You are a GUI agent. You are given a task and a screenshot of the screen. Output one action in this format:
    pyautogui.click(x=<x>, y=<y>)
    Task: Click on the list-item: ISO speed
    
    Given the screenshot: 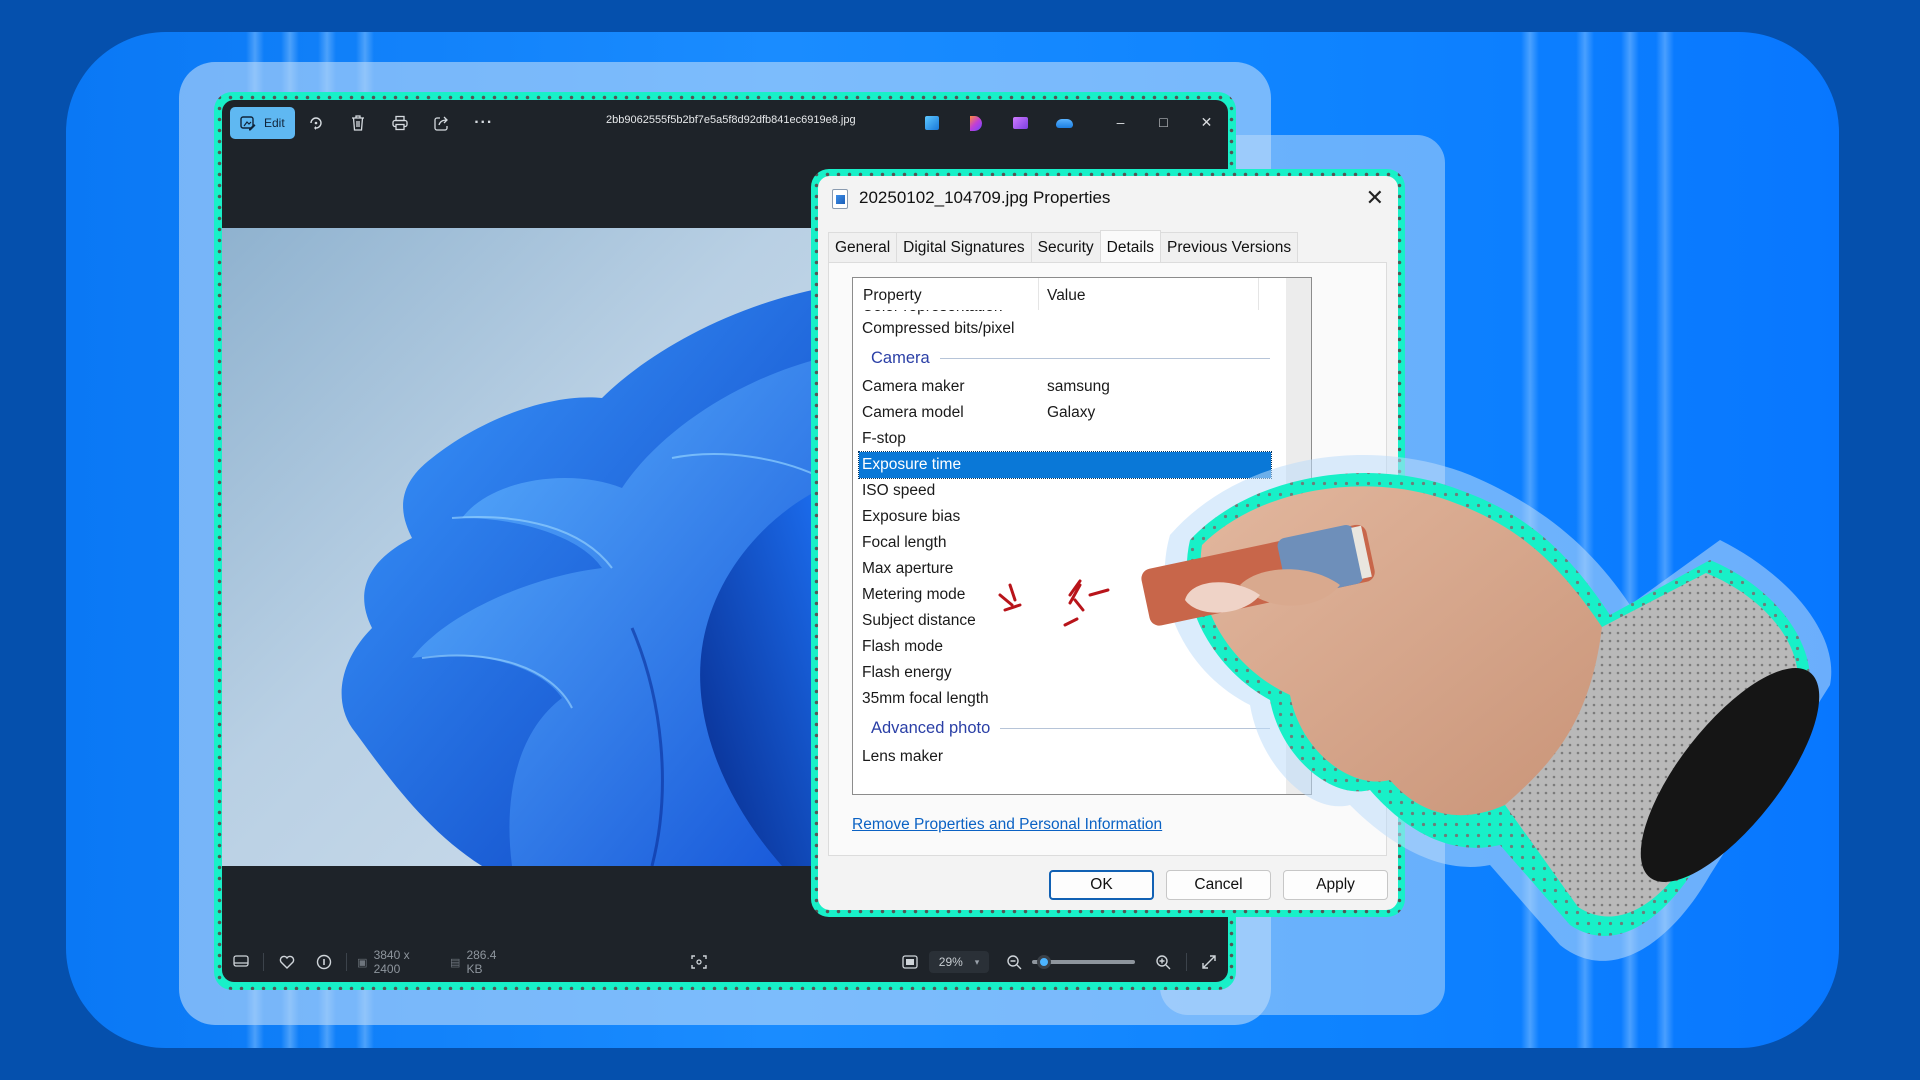 What is the action you would take?
    pyautogui.click(x=1069, y=491)
    